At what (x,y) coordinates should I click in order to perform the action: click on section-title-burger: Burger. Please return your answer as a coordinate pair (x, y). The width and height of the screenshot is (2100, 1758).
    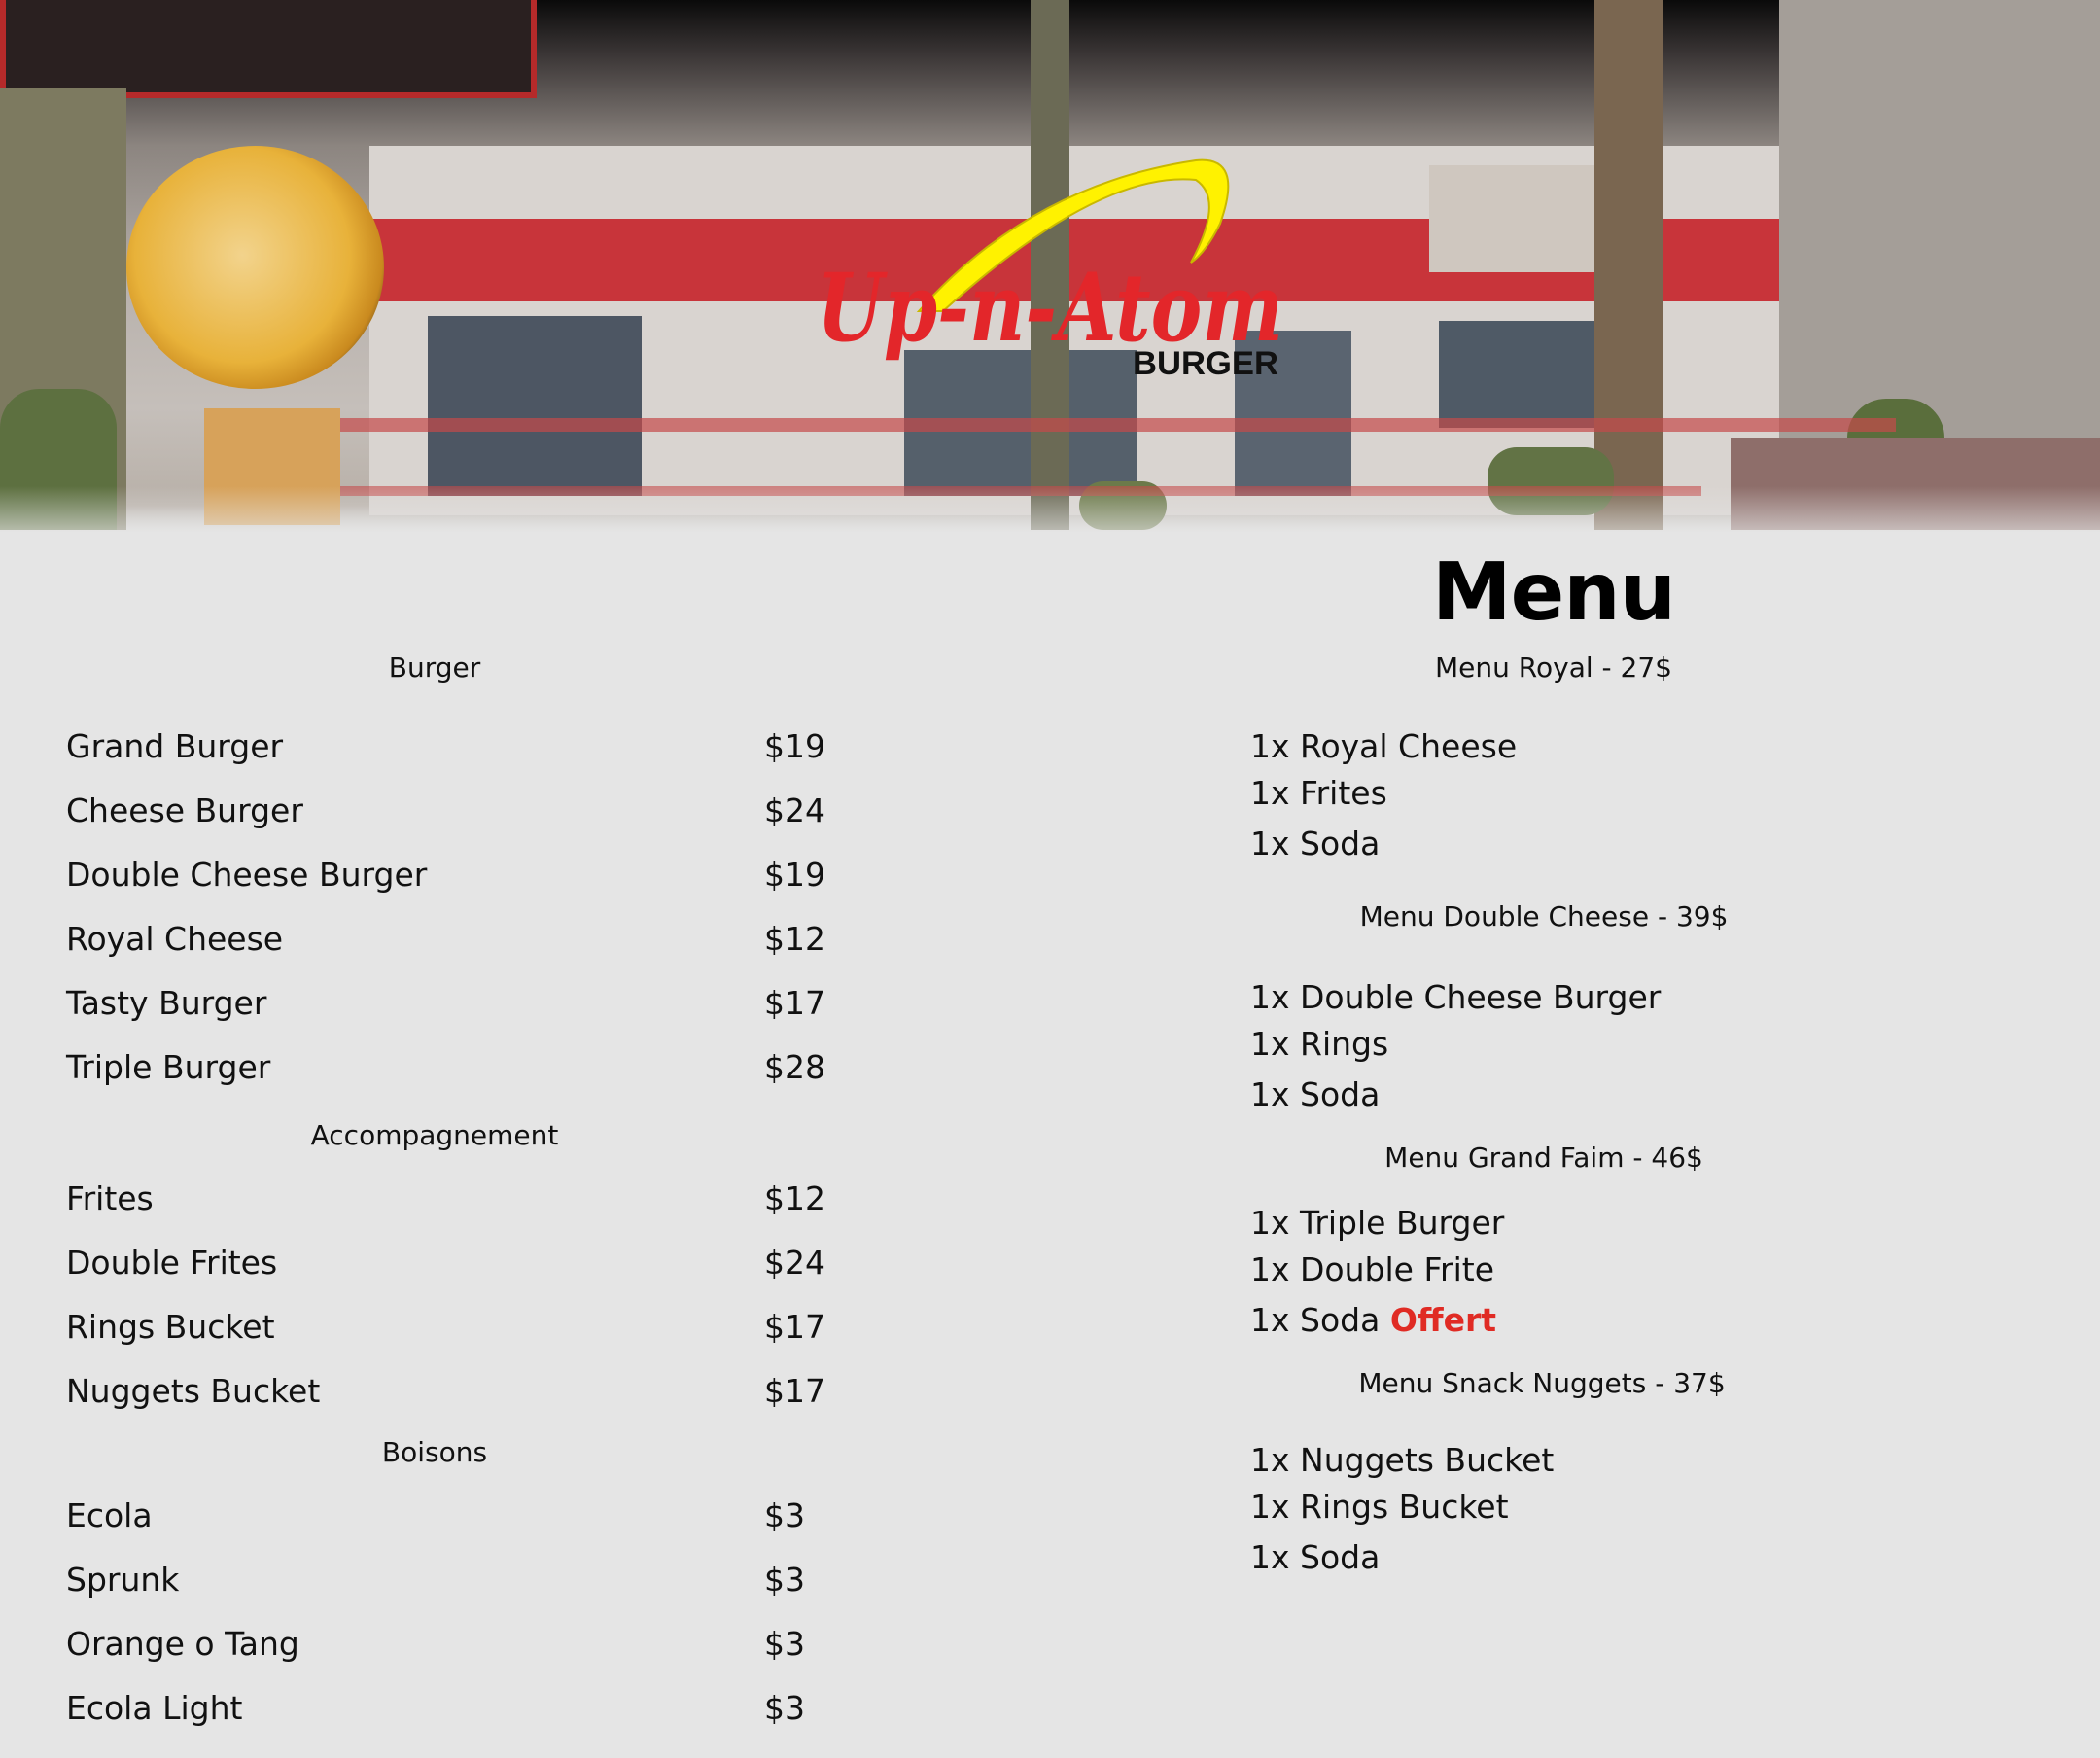
    Looking at the image, I should click on (434, 667).